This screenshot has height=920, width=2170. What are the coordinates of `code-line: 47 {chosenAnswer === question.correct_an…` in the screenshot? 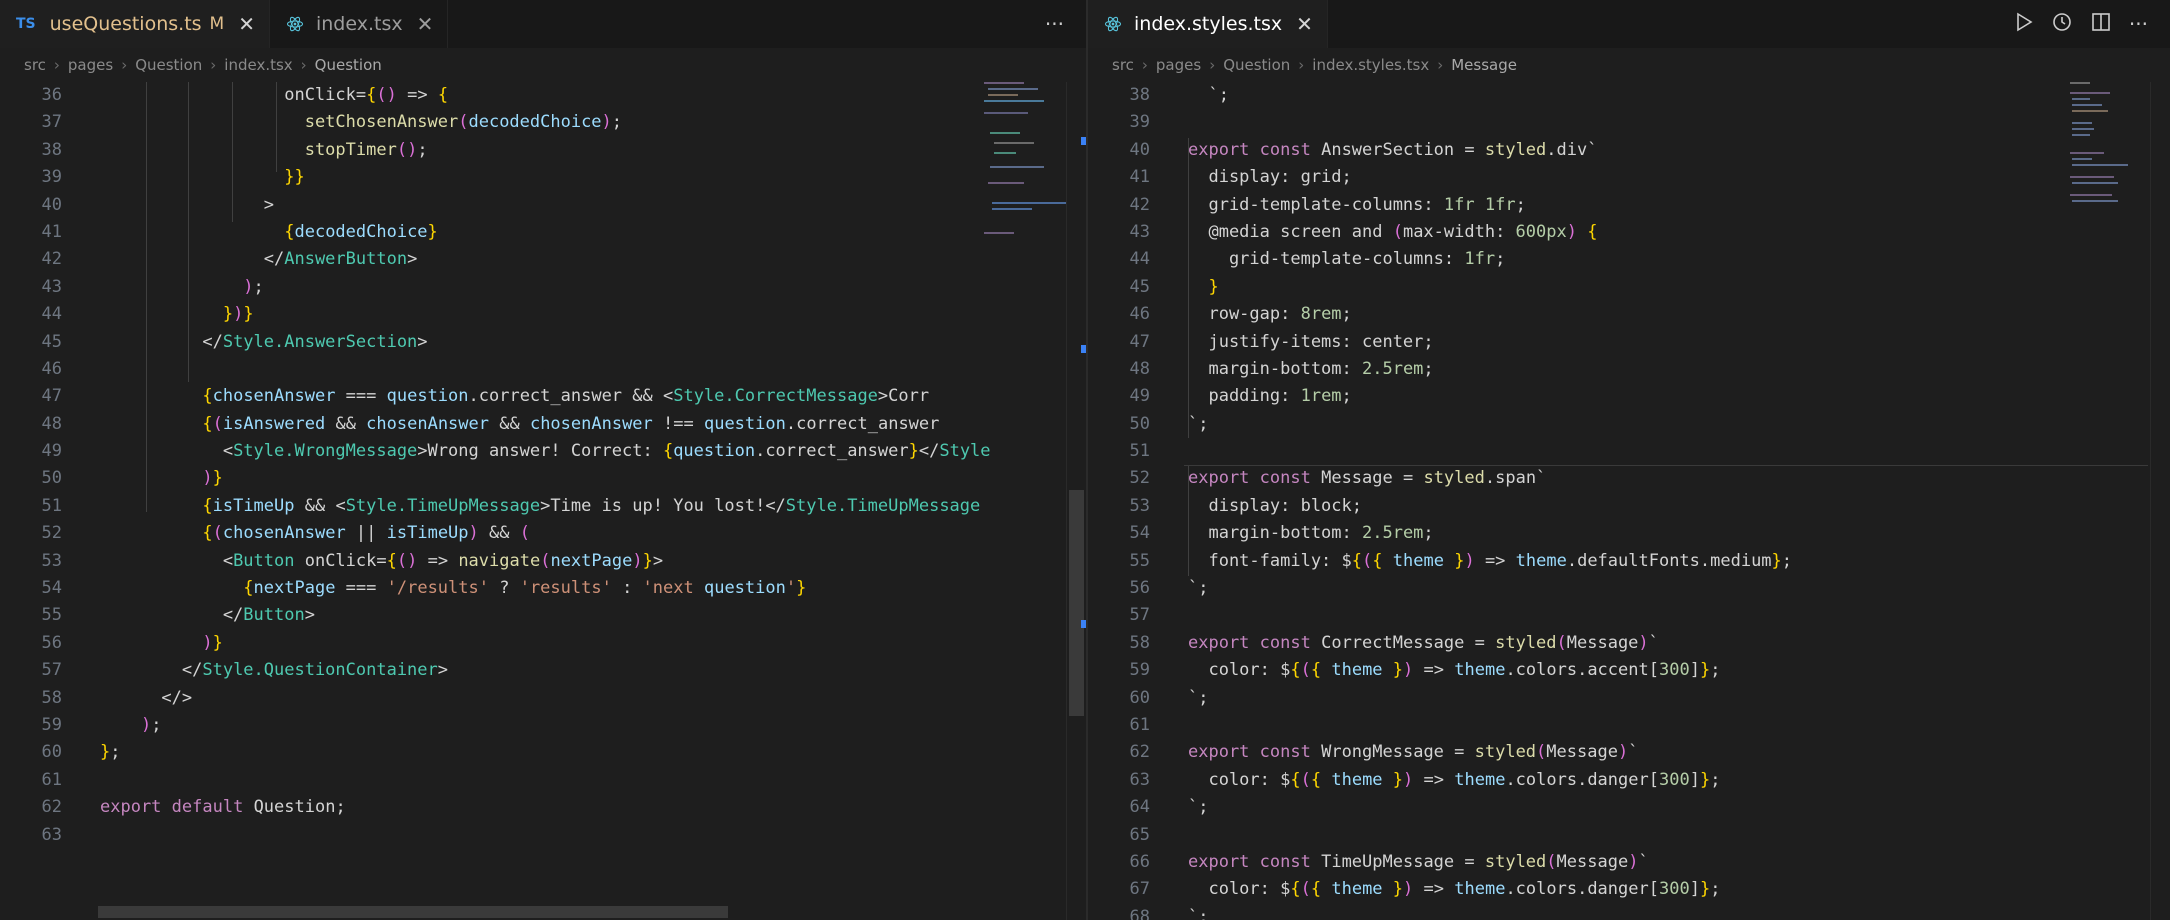 It's located at (488, 396).